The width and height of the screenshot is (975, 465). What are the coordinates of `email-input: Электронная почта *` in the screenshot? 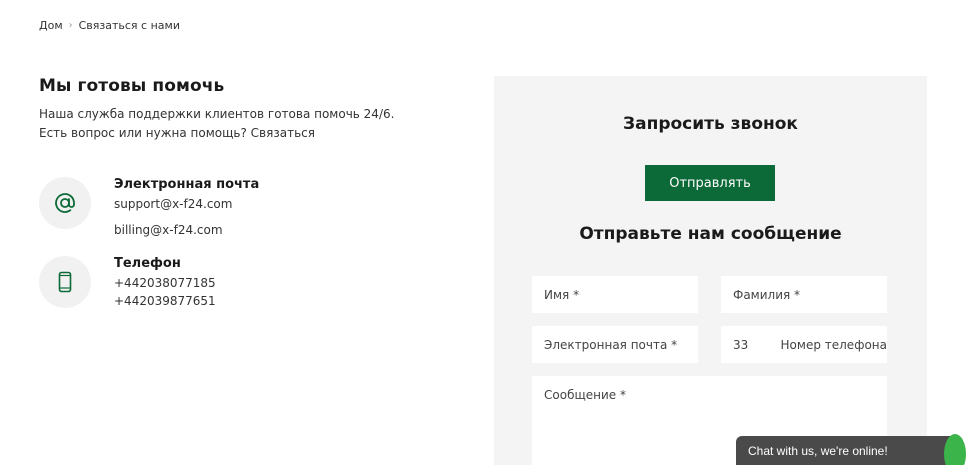 It's located at (615, 344).